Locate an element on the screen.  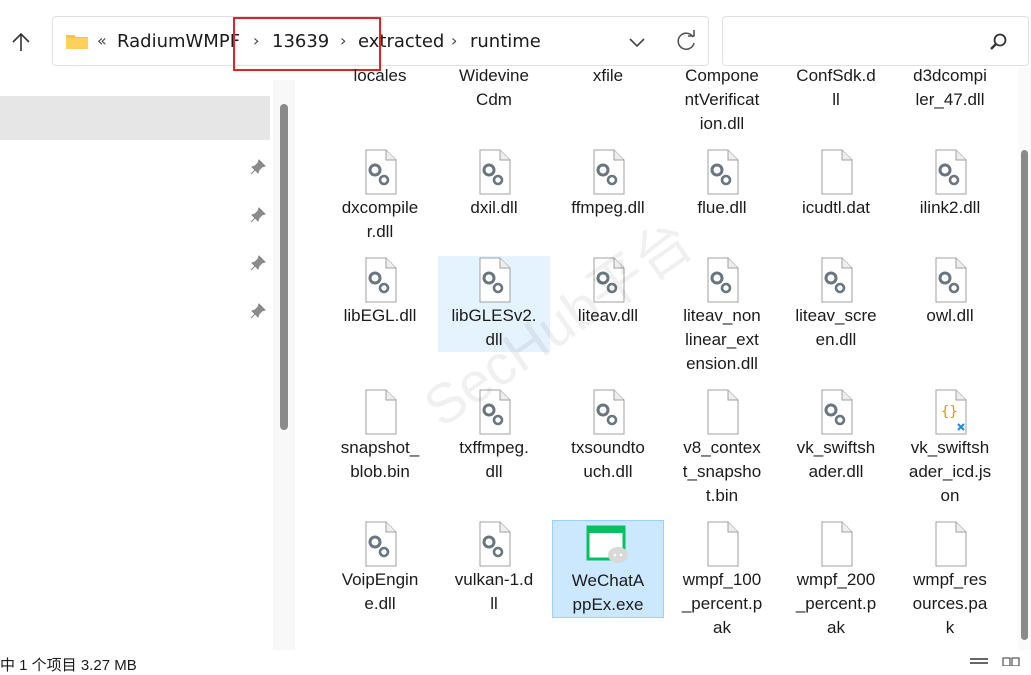
file-name: ilink2.dll is located at coordinates (950, 207).